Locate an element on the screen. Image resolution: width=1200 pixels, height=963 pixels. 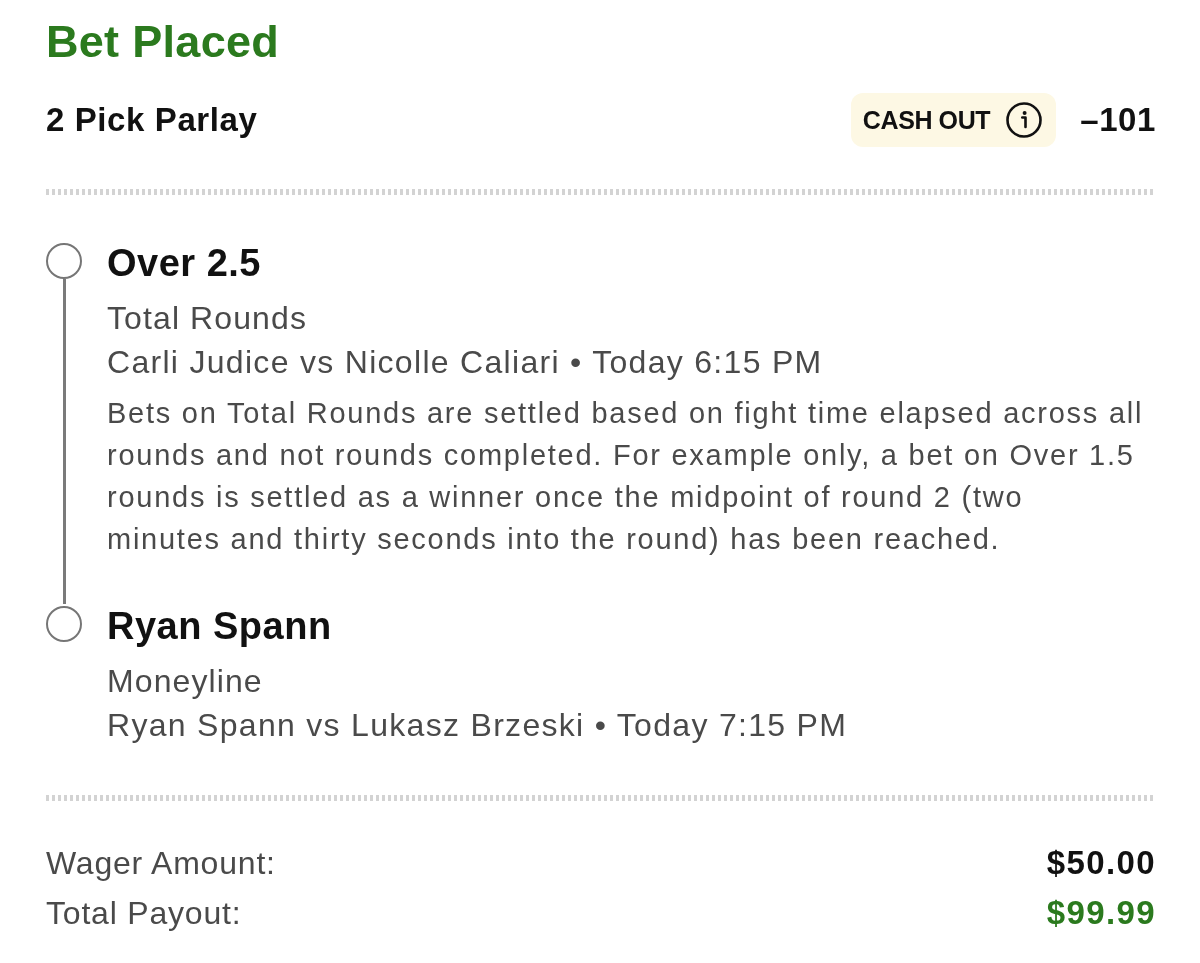
summary-label: Total Payout: is located at coordinates (144, 913).